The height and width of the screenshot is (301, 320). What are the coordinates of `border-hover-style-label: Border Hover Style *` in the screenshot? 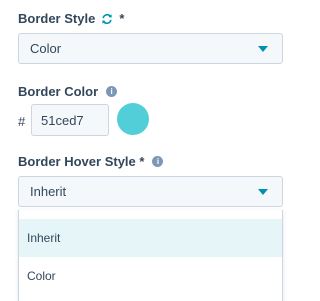 It's located at (81, 161).